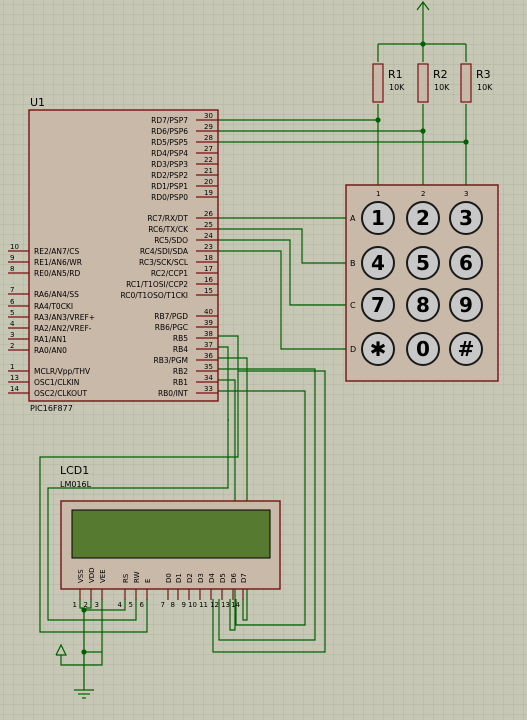 This screenshot has width=527, height=720. Describe the element at coordinates (208, 149) in the screenshot. I see `mcu-right-pin-number: 27` at that location.